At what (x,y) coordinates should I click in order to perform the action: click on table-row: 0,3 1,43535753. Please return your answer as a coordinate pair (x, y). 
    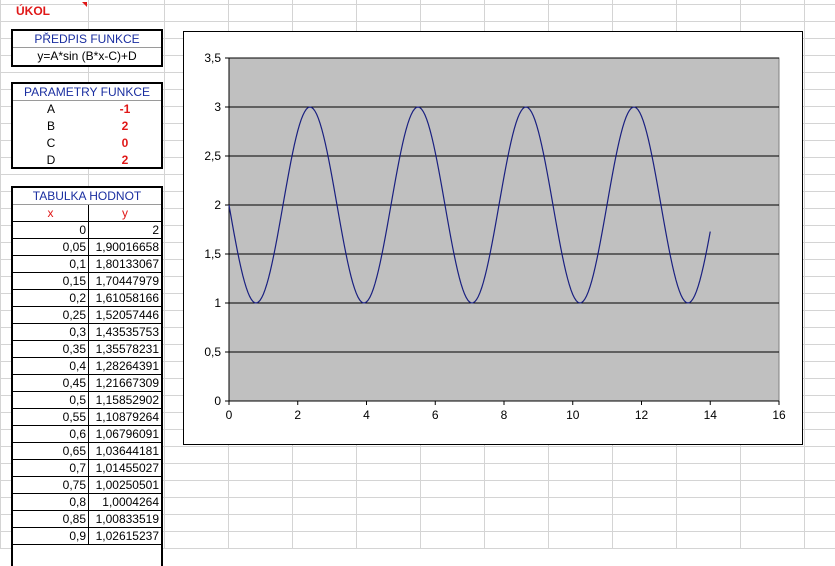
    Looking at the image, I should click on (87, 332).